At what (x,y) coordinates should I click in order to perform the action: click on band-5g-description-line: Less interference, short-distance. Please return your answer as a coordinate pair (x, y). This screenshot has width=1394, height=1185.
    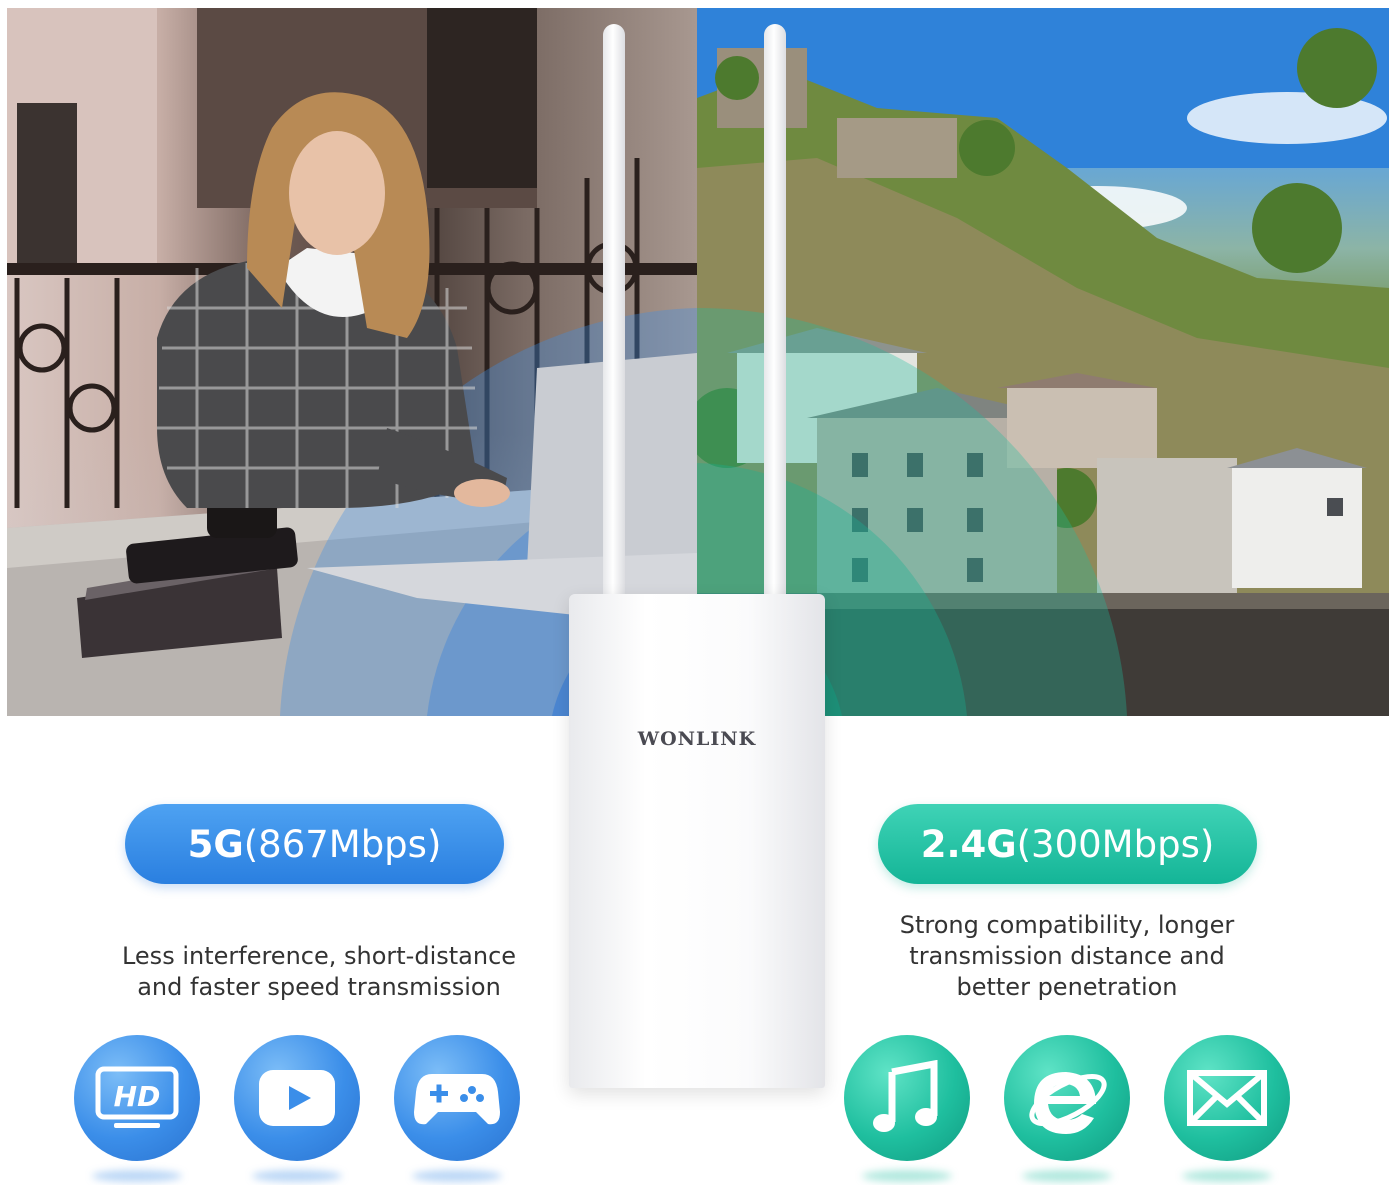
    Looking at the image, I should click on (319, 956).